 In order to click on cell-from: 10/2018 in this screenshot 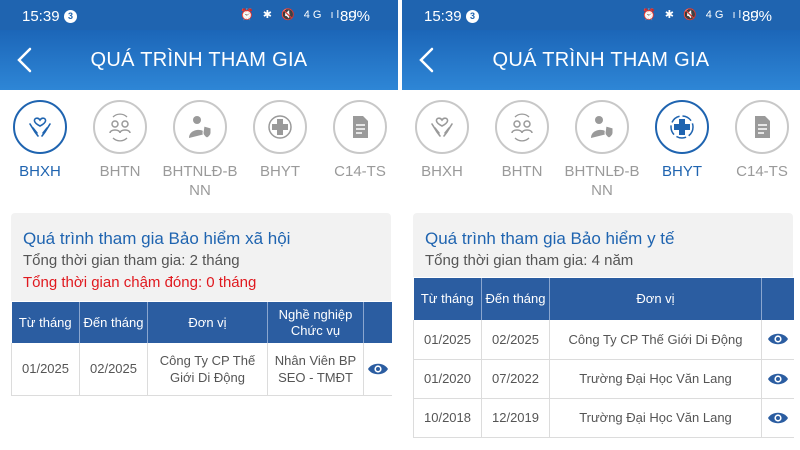, I will do `click(447, 418)`.